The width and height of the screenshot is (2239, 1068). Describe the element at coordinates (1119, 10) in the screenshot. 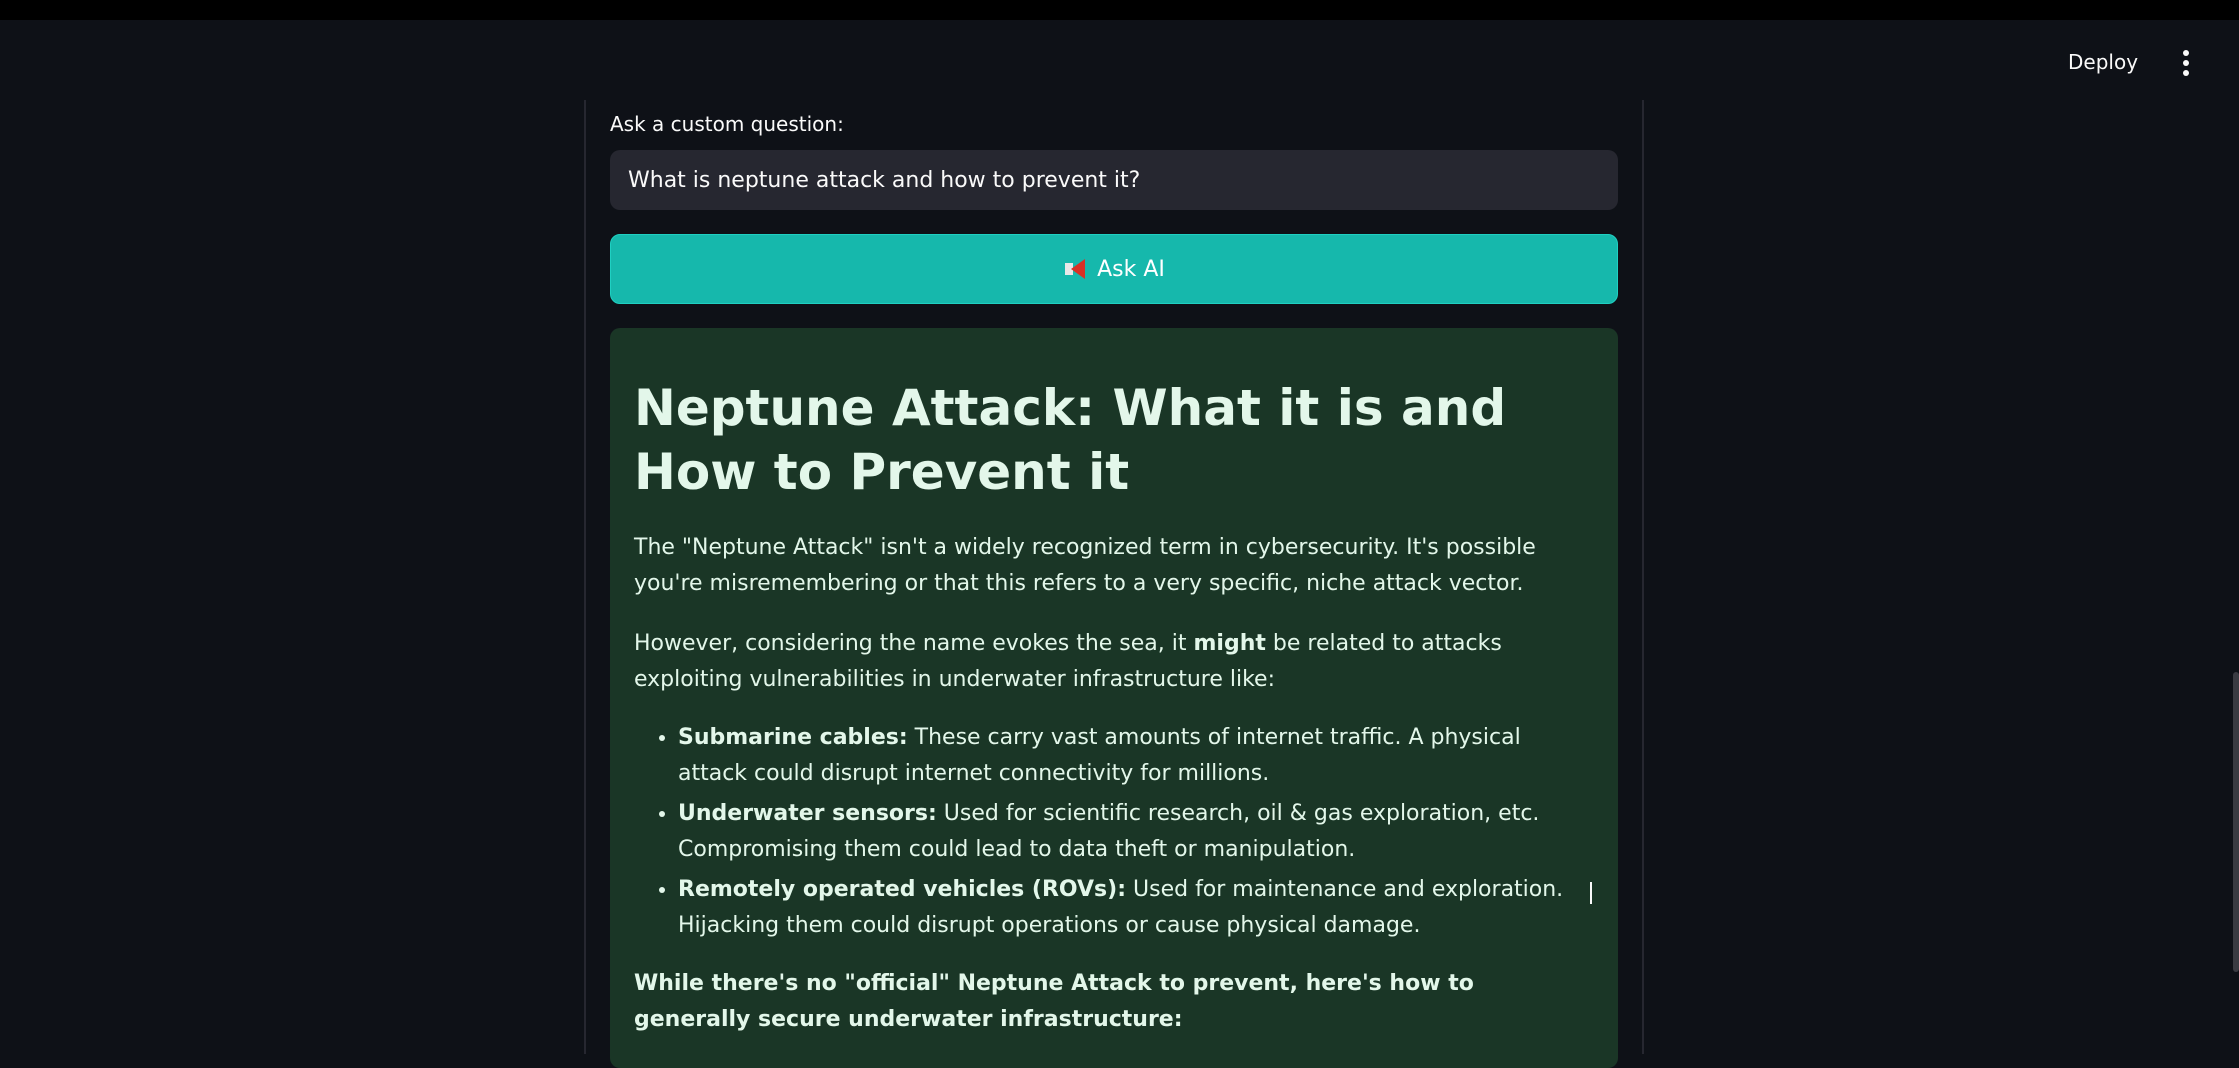

I see `top-bar` at that location.